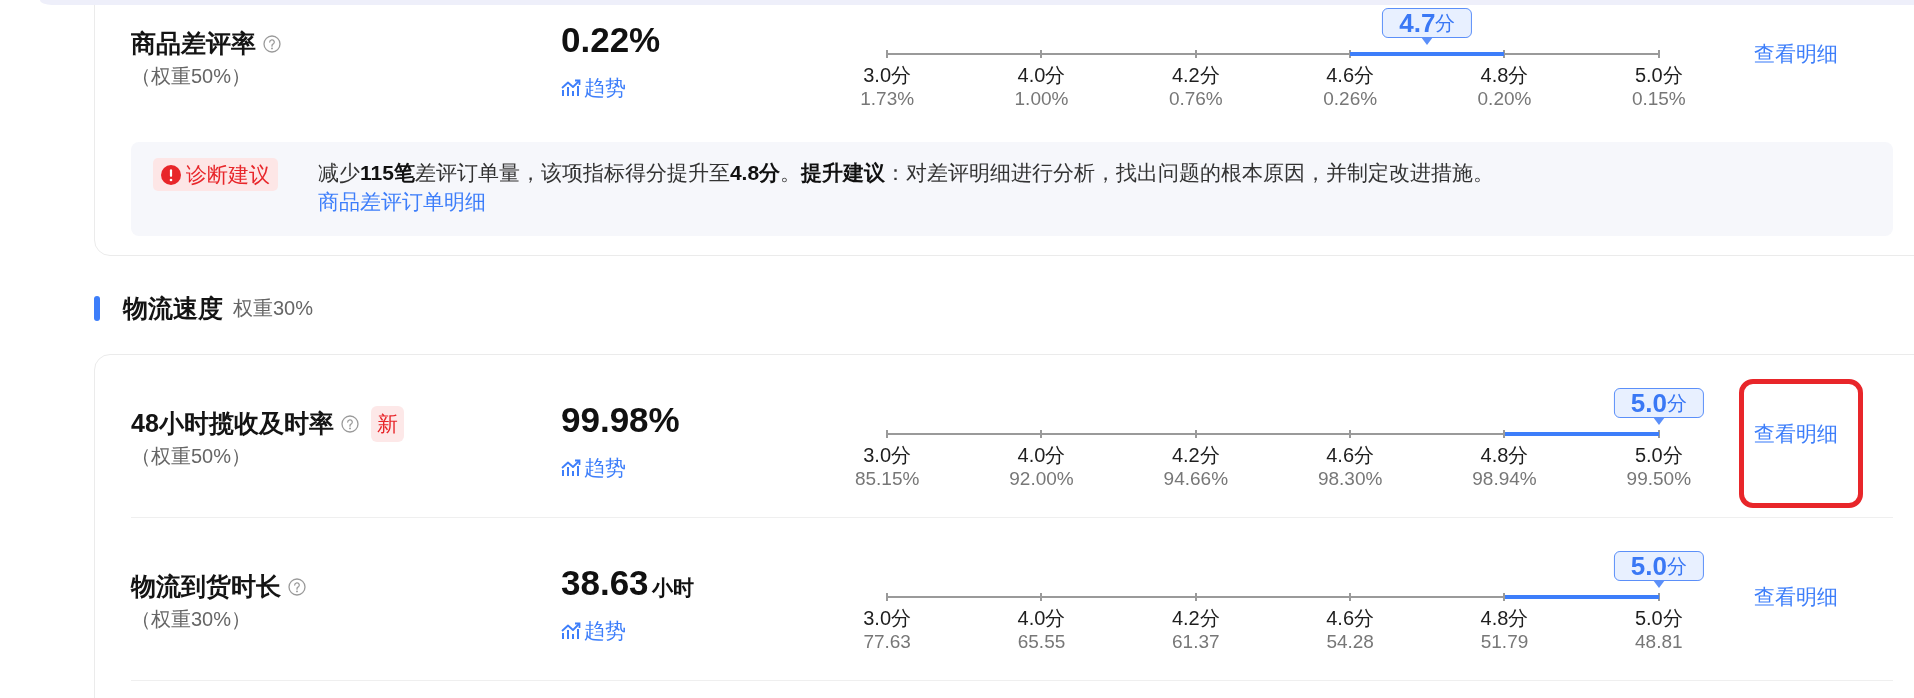 Image resolution: width=1914 pixels, height=698 pixels. What do you see at coordinates (1350, 99) in the screenshot?
I see `scale-value: 0.26%` at bounding box center [1350, 99].